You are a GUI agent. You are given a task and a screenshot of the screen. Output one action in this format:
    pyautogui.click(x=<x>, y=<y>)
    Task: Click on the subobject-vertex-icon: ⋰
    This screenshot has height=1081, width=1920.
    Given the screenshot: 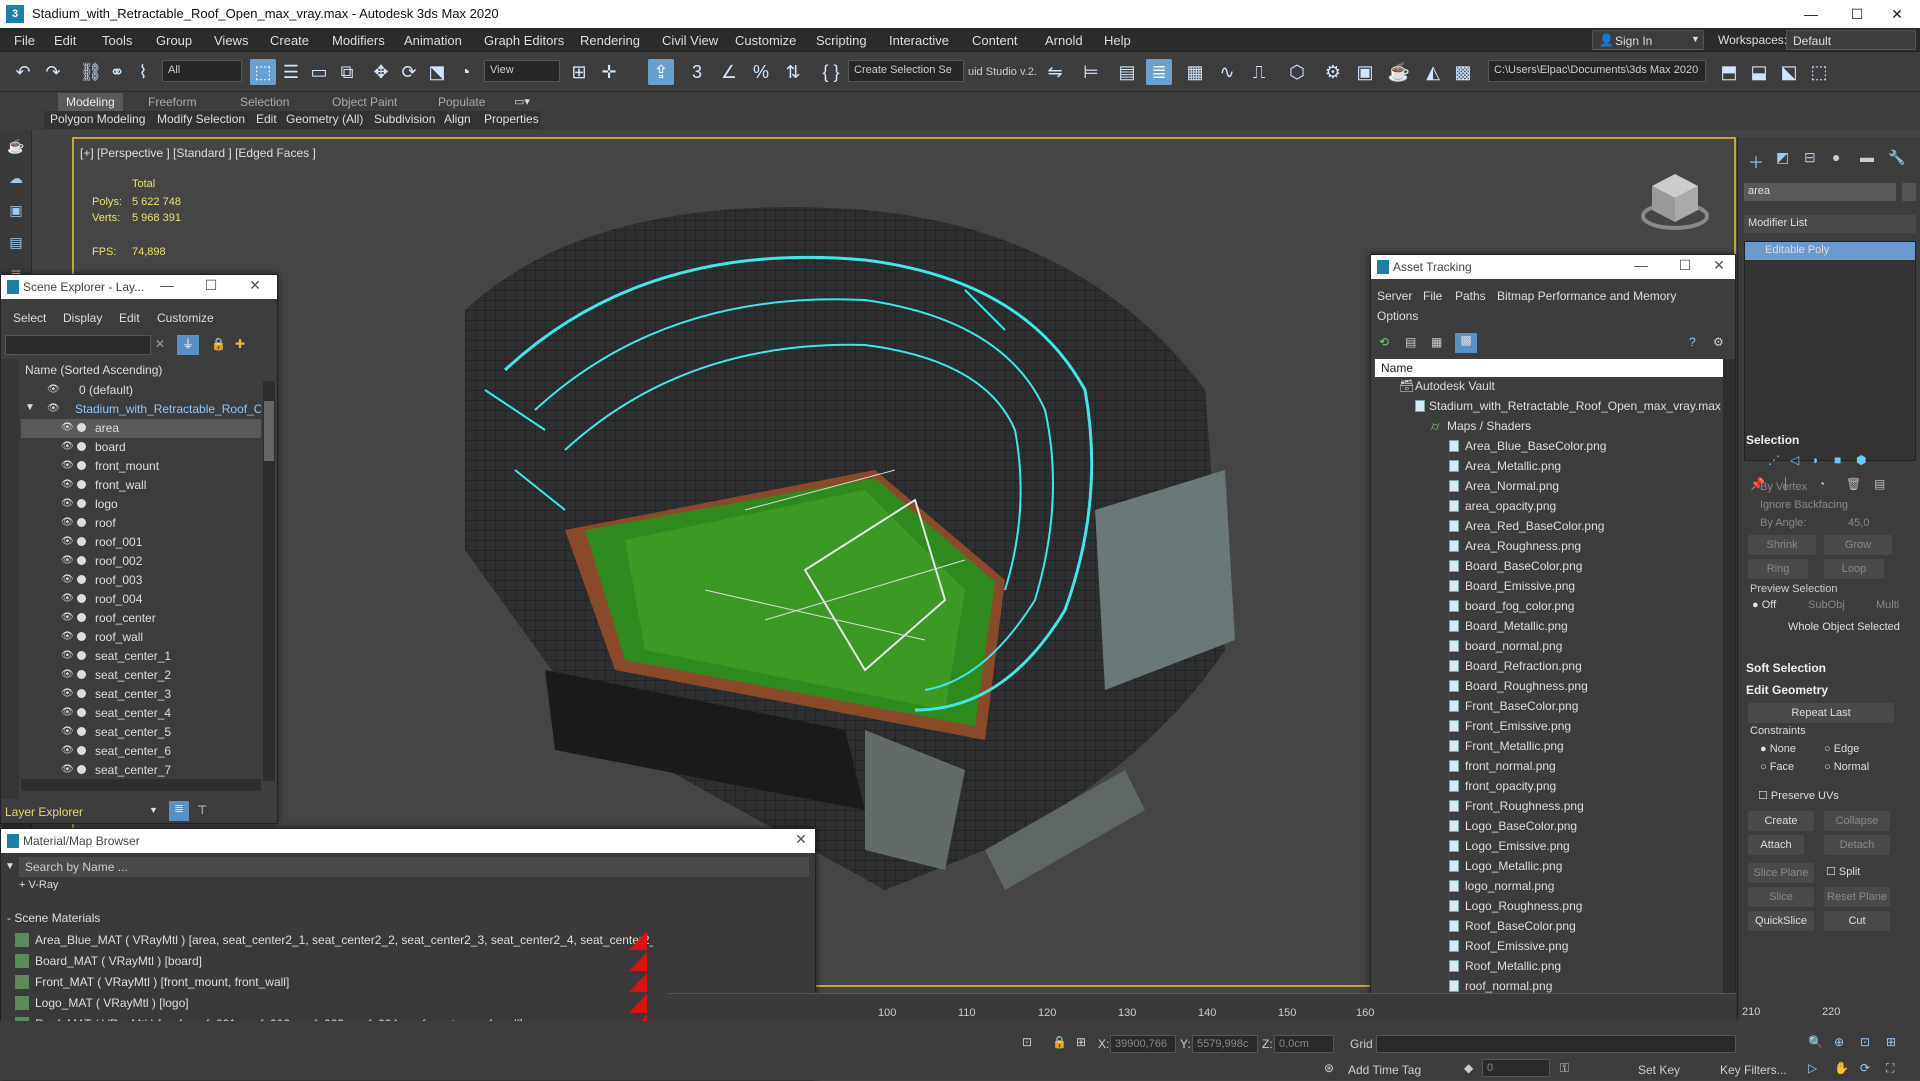 What is the action you would take?
    pyautogui.click(x=1774, y=460)
    